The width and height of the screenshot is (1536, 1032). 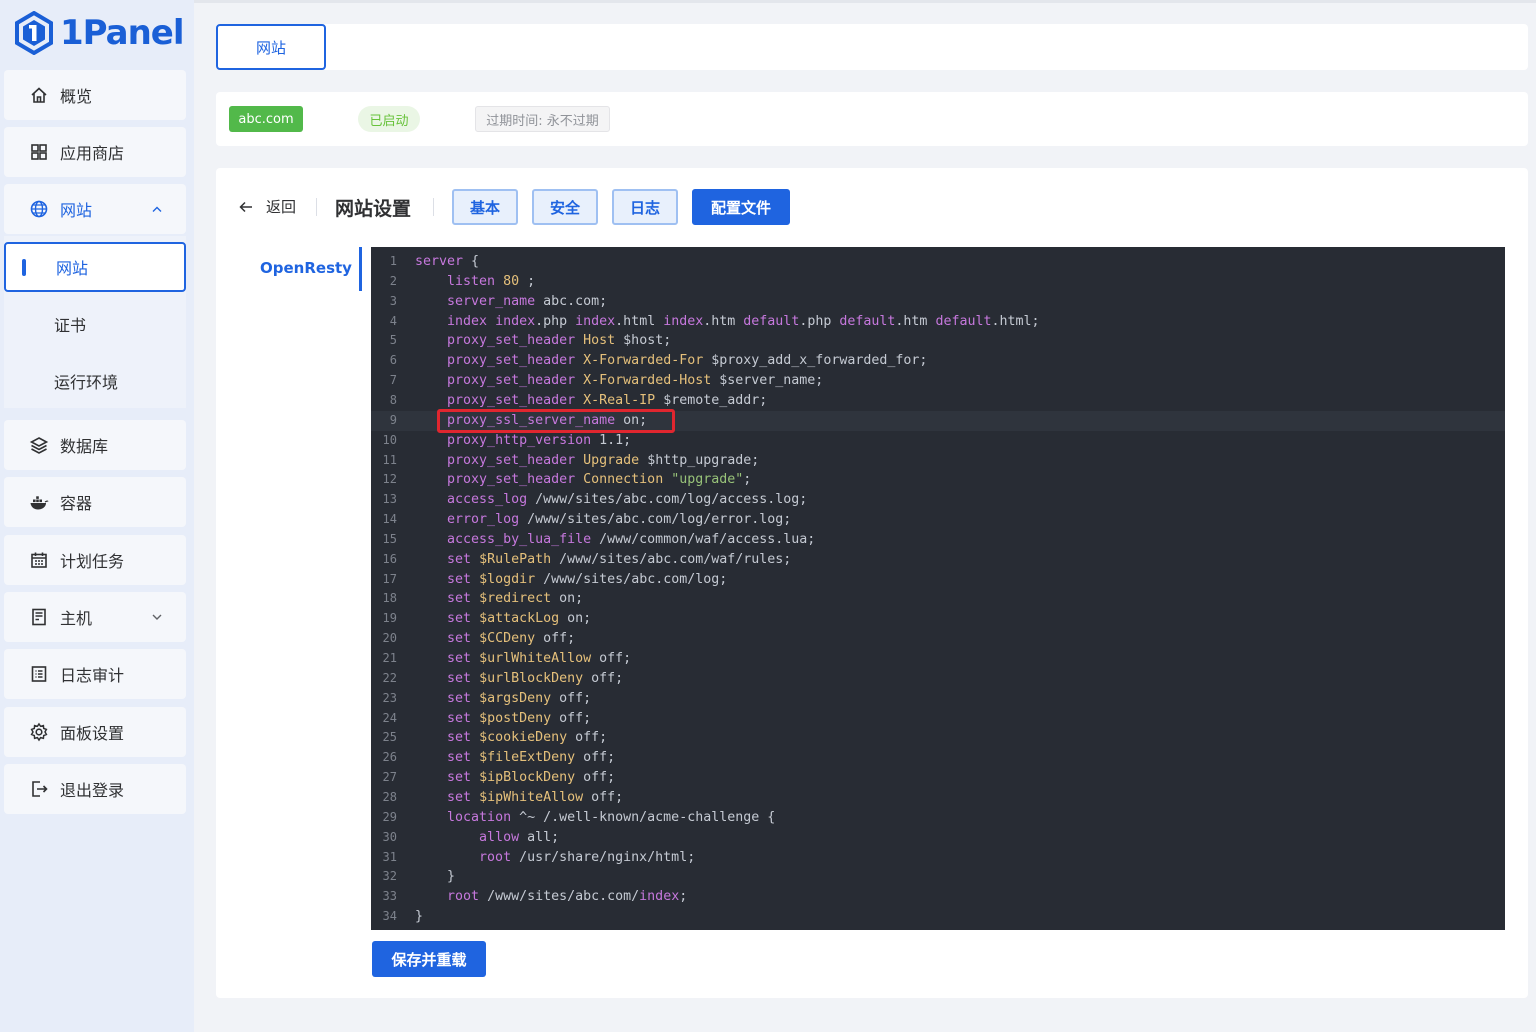 I want to click on line-number: 26, so click(x=389, y=757).